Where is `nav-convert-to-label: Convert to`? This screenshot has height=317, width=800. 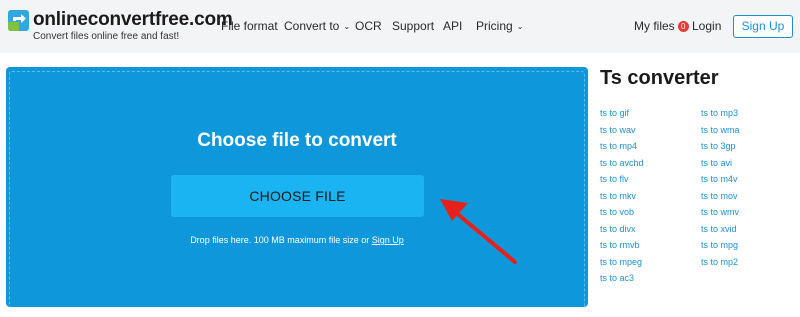
nav-convert-to-label: Convert to is located at coordinates (312, 26).